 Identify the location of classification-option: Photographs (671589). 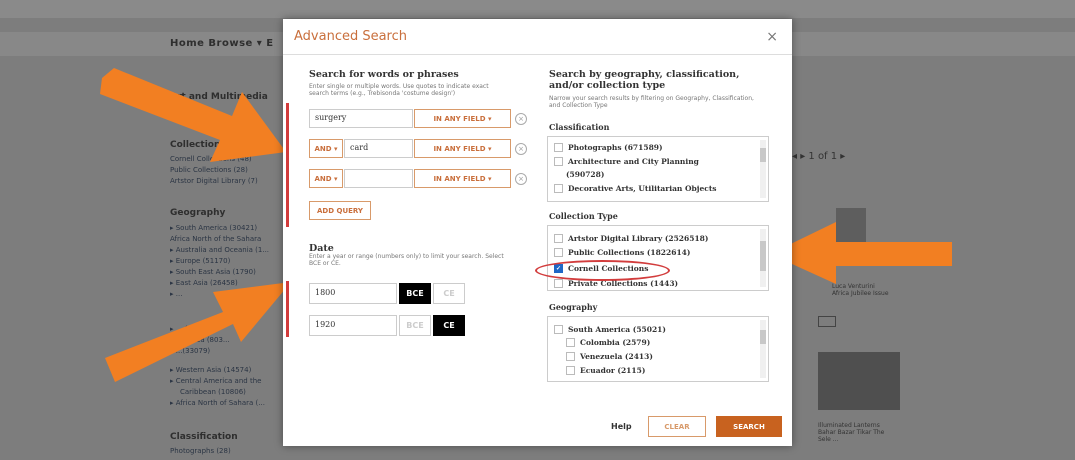
(608, 147).